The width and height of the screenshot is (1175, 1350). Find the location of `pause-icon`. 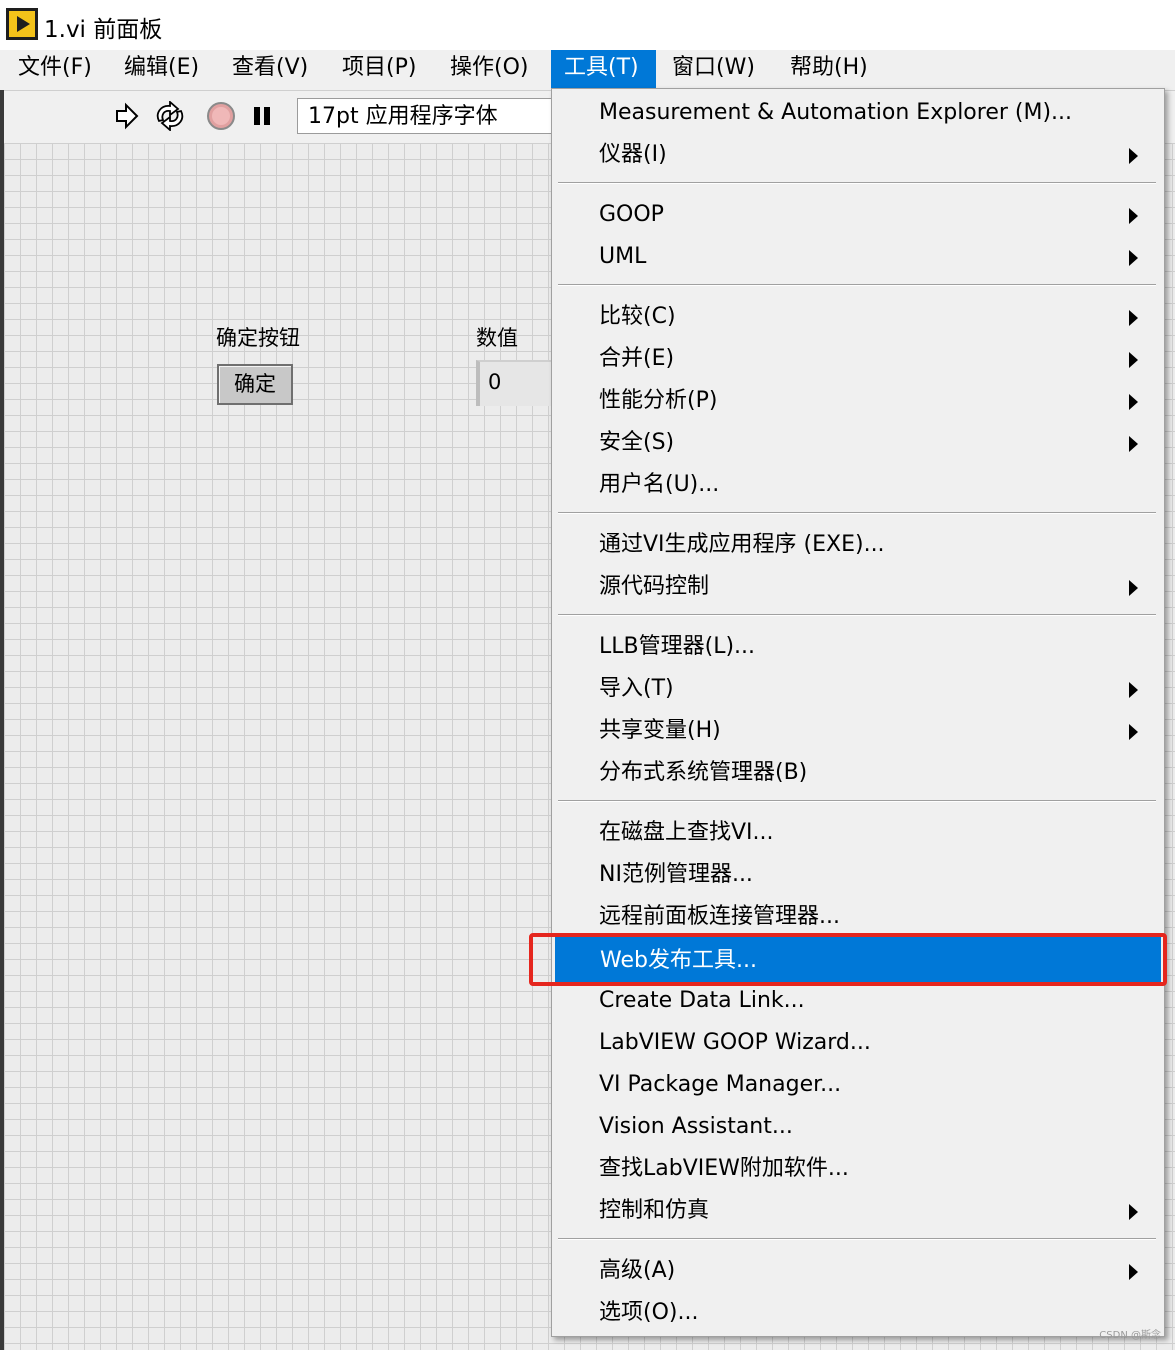

pause-icon is located at coordinates (265, 116).